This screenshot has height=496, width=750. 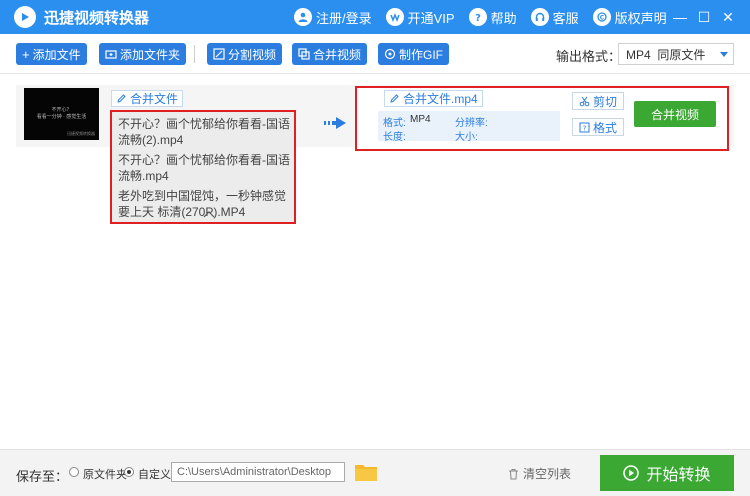 I want to click on start-convert-label: 开始转换, so click(x=678, y=475).